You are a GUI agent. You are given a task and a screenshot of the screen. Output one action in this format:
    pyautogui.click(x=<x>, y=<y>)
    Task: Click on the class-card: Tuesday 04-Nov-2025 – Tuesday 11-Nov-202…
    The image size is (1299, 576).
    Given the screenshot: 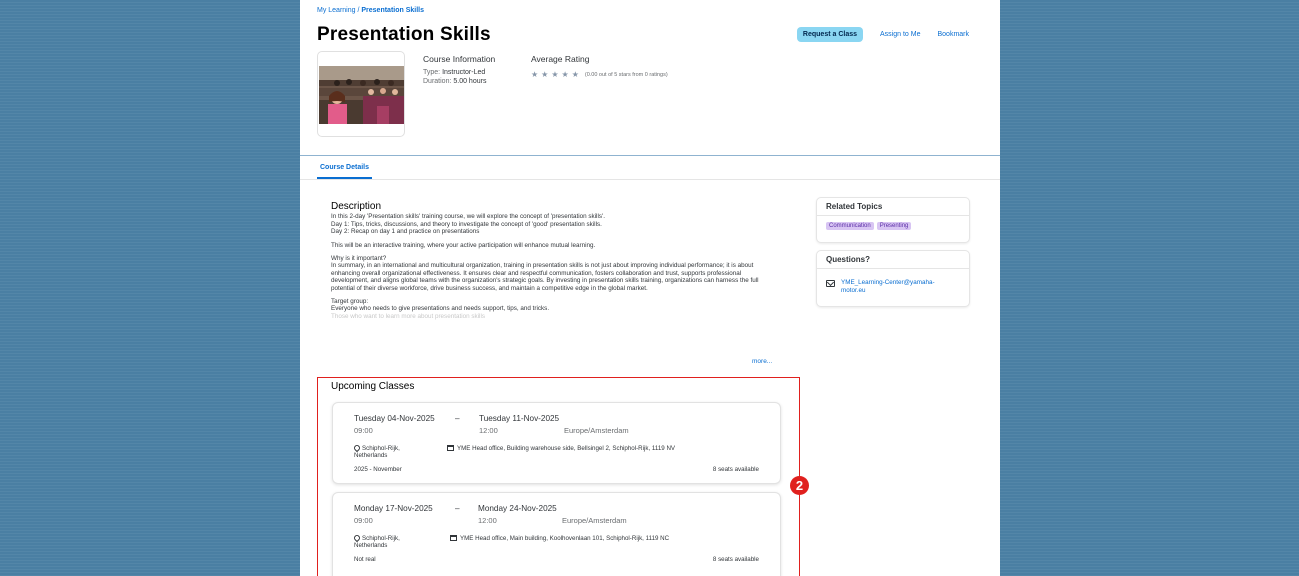 What is the action you would take?
    pyautogui.click(x=556, y=443)
    